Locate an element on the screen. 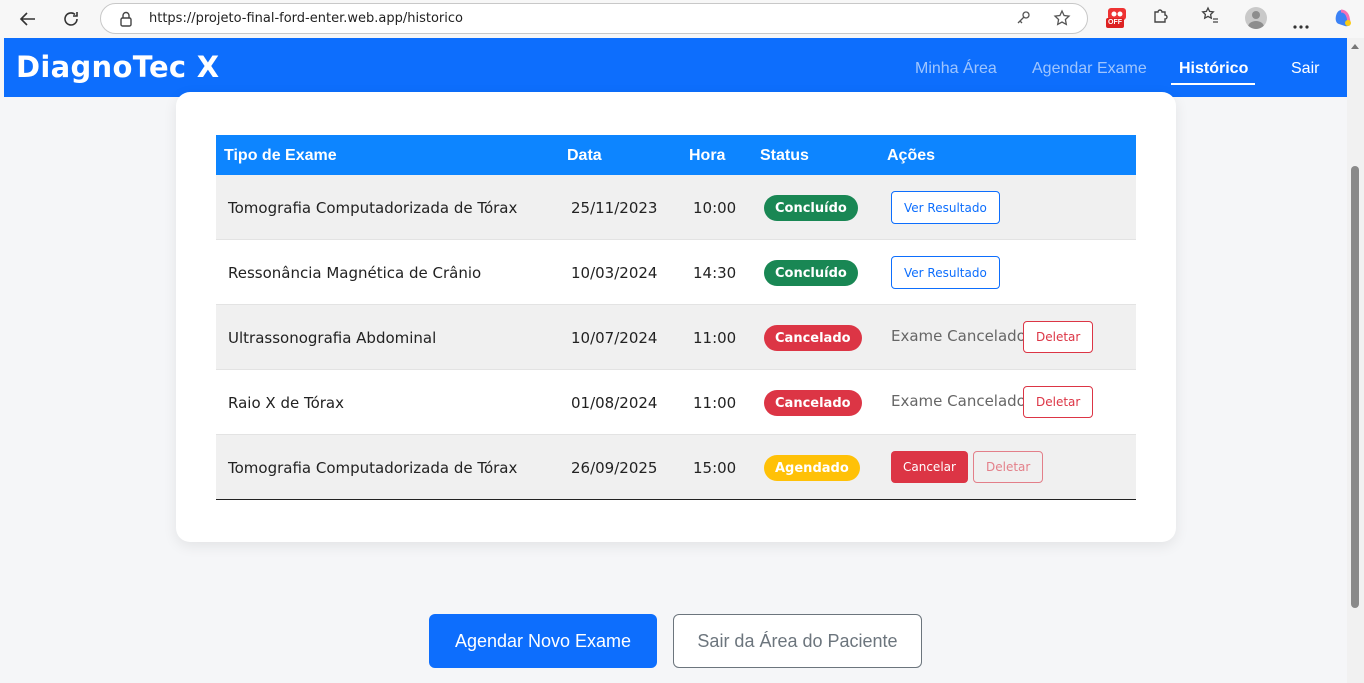 The image size is (1364, 683). nav-minha-area: Minha Área is located at coordinates (956, 69).